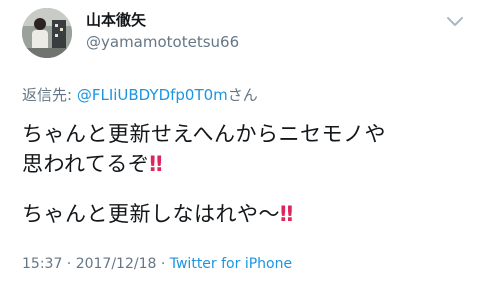  I want to click on source-link: Twitter for iPhone, so click(231, 264).